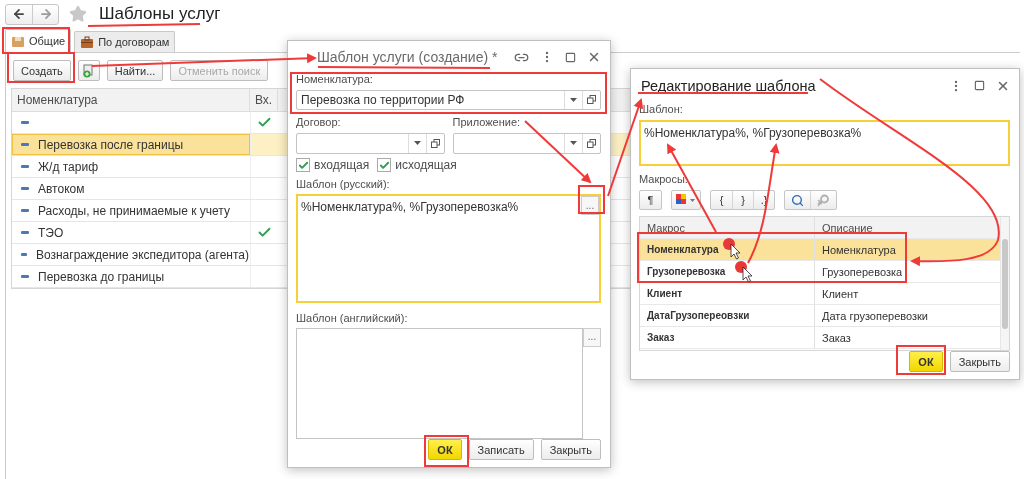 This screenshot has width=1024, height=479. What do you see at coordinates (352, 318) in the screenshot?
I see `field-label: Шаблон (английский):` at bounding box center [352, 318].